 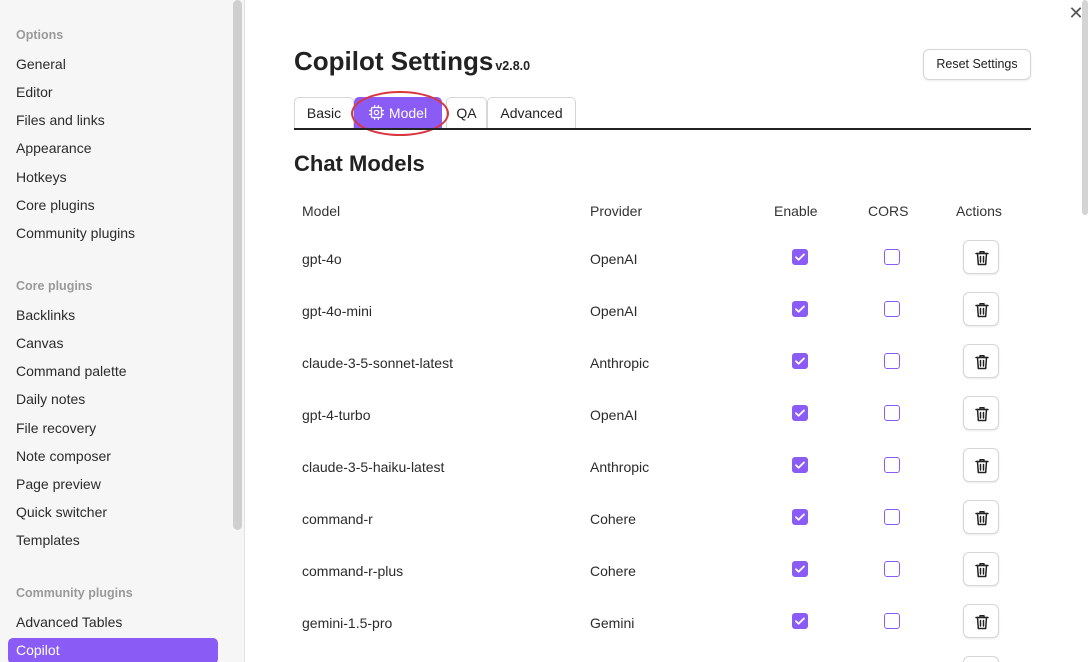 What do you see at coordinates (662, 374) in the screenshot?
I see `table-row: claude-3-5-sonnet-latest Anthropic` at bounding box center [662, 374].